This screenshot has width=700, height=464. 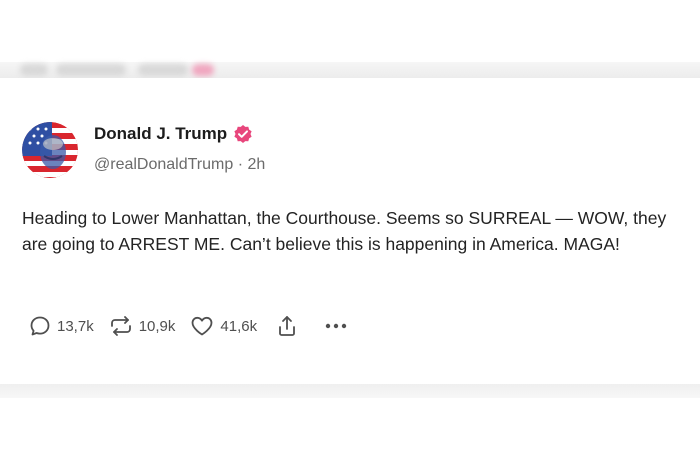 I want to click on reply-count: 13,7k, so click(x=75, y=326).